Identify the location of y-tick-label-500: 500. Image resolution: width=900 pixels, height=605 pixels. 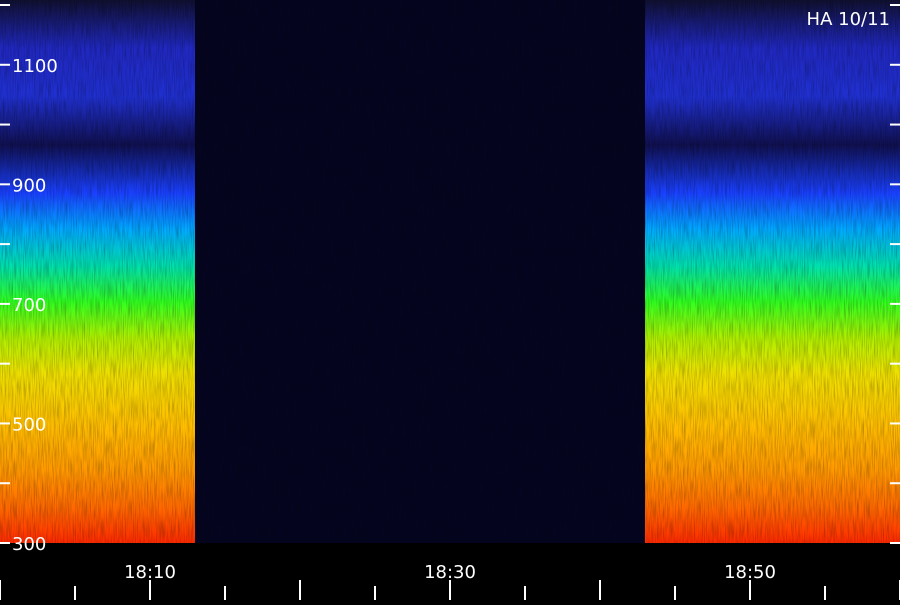
(29, 424).